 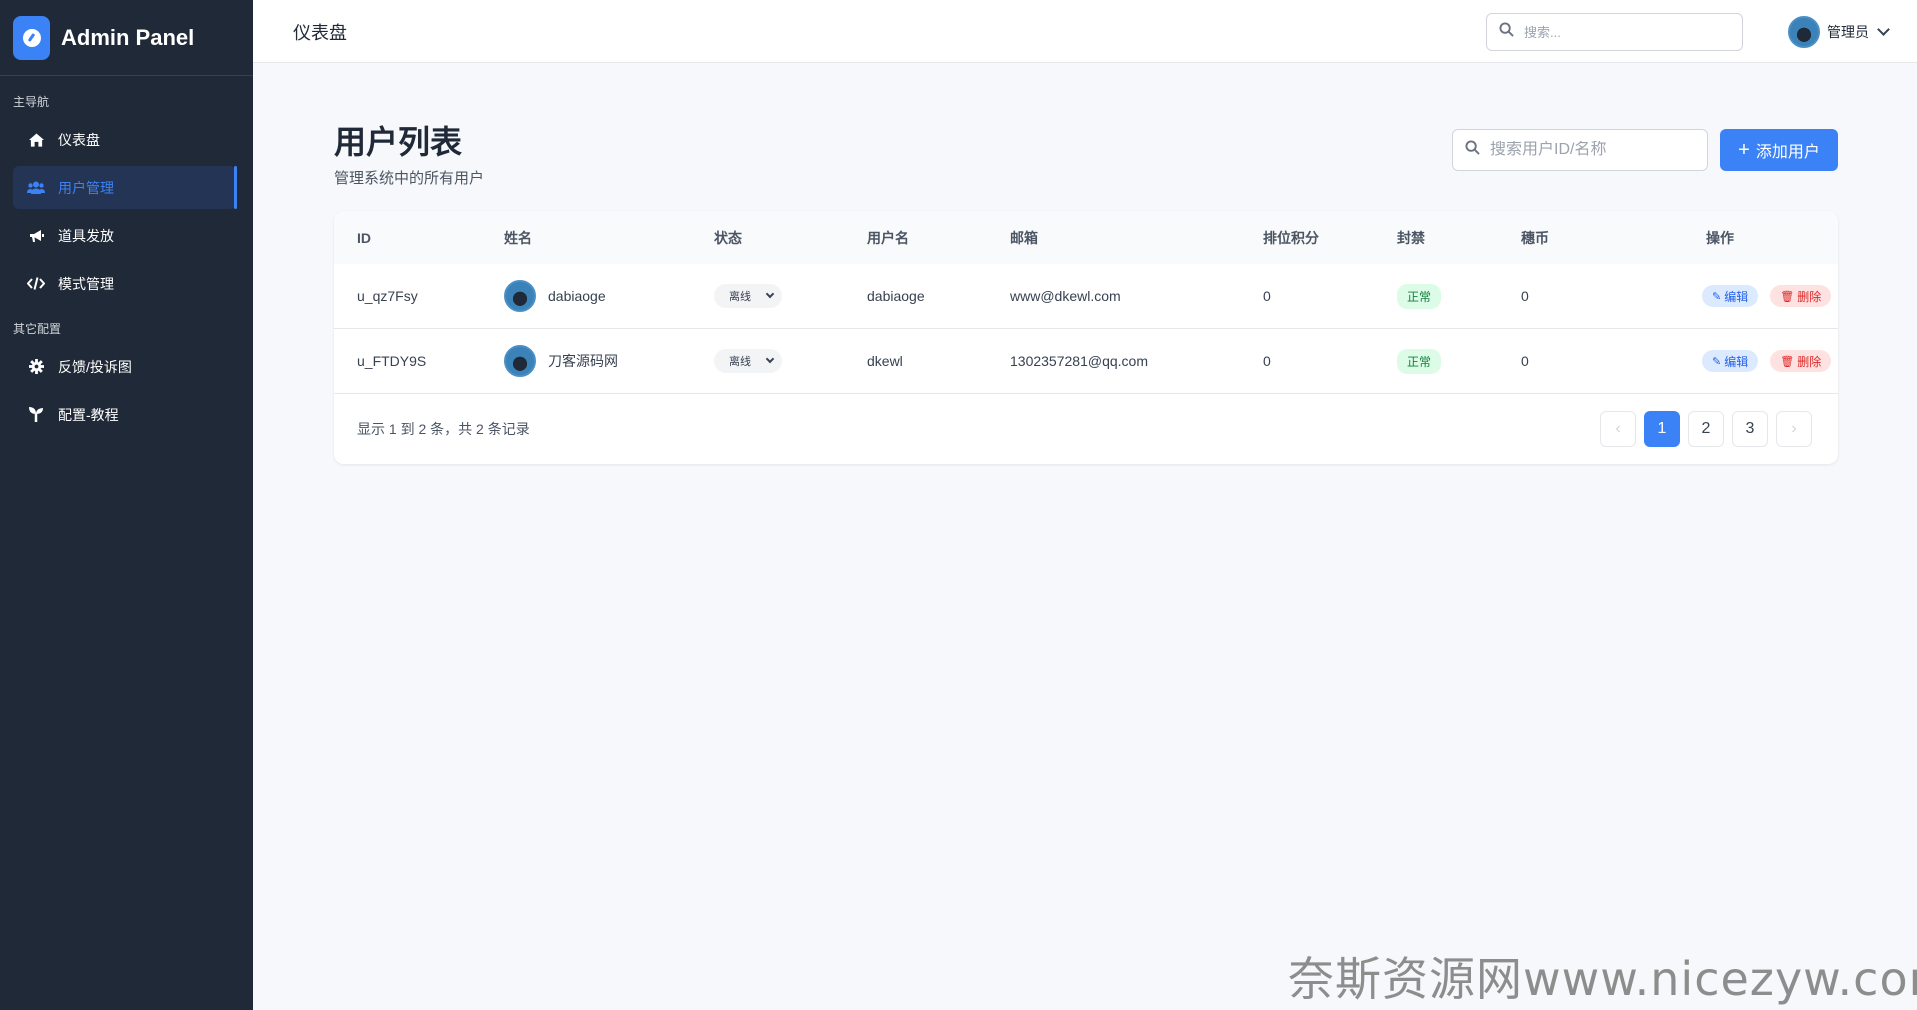 I want to click on header-rank: 排位积分, so click(x=1291, y=237).